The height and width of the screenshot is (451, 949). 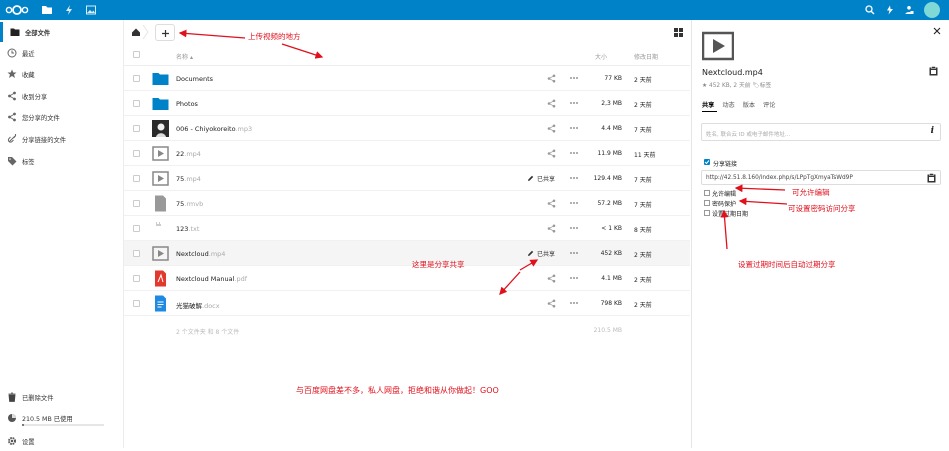 What do you see at coordinates (890, 10) in the screenshot?
I see `notifications-icon` at bounding box center [890, 10].